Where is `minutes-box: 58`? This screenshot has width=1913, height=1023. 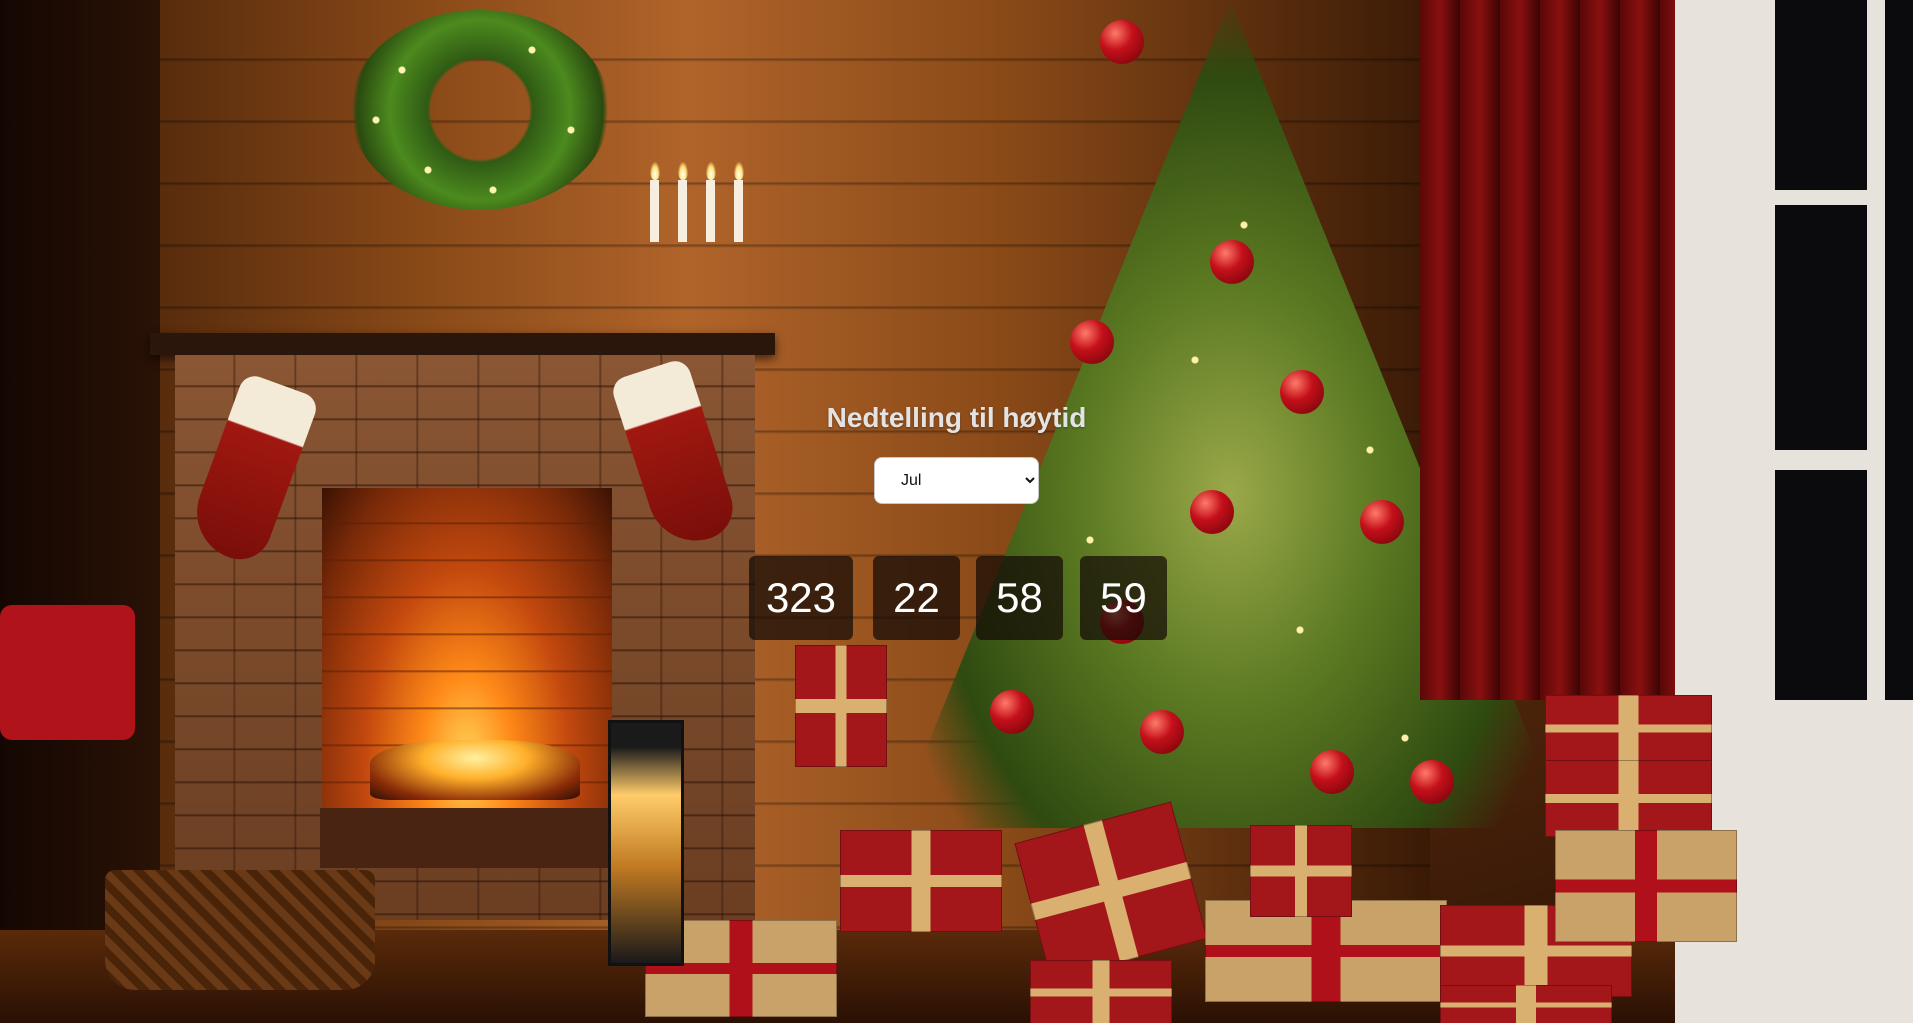 minutes-box: 58 is located at coordinates (1019, 598).